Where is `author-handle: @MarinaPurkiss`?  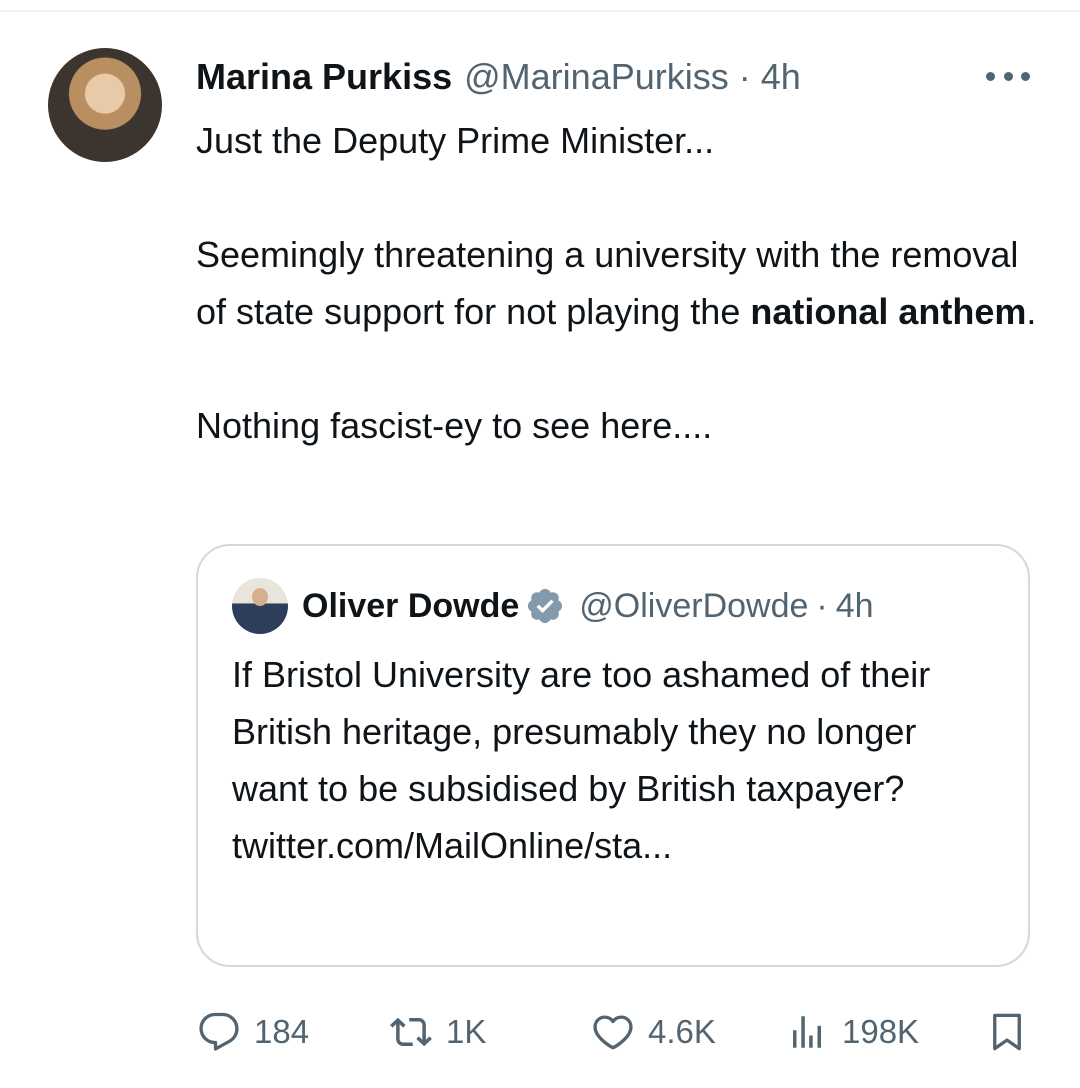
author-handle: @MarinaPurkiss is located at coordinates (596, 77).